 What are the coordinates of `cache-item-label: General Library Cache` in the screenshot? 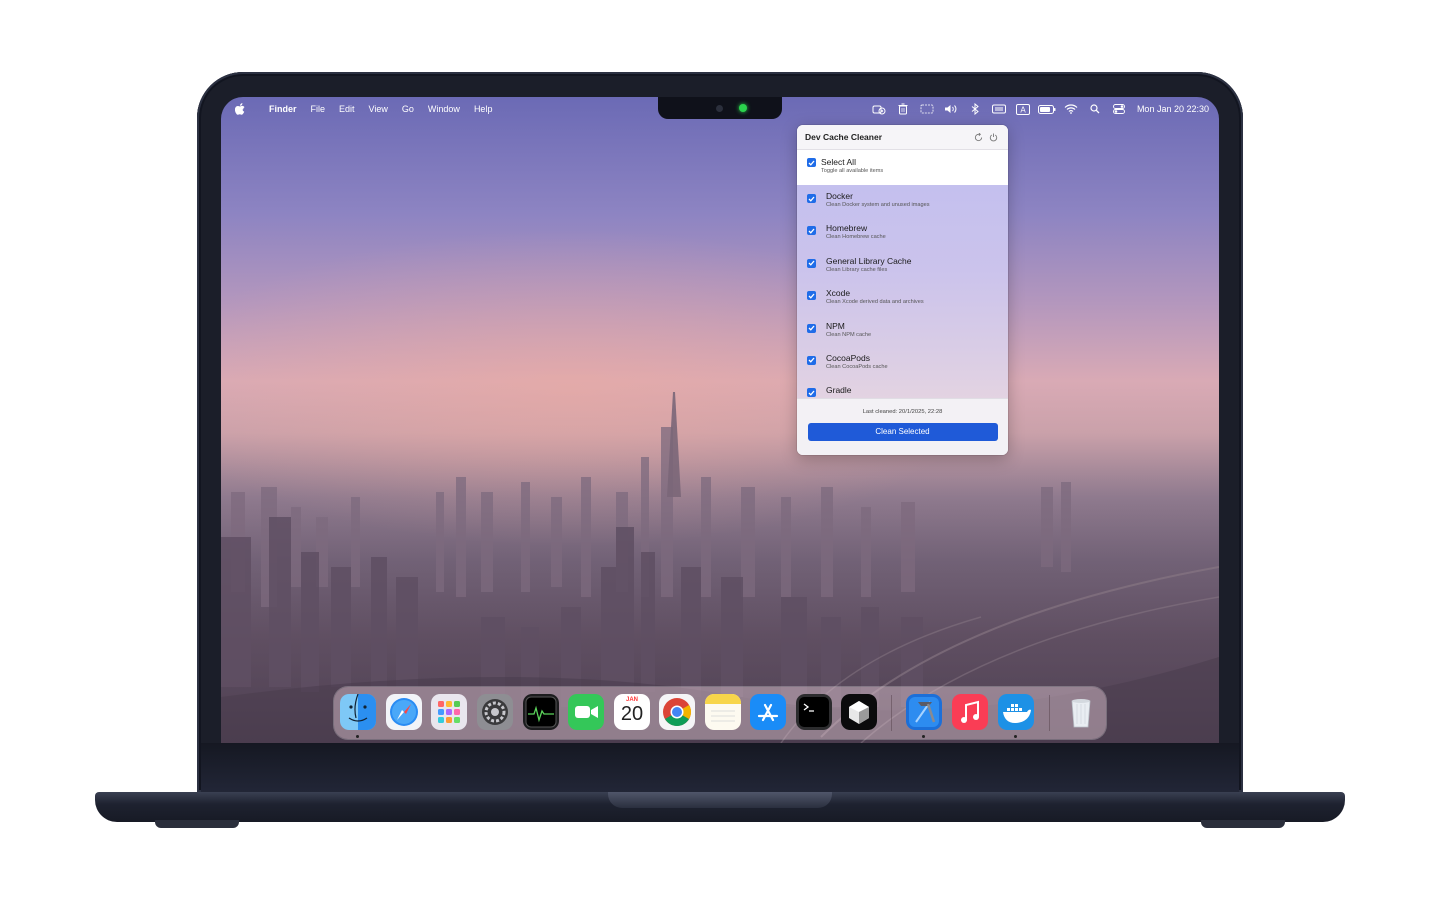 It's located at (869, 260).